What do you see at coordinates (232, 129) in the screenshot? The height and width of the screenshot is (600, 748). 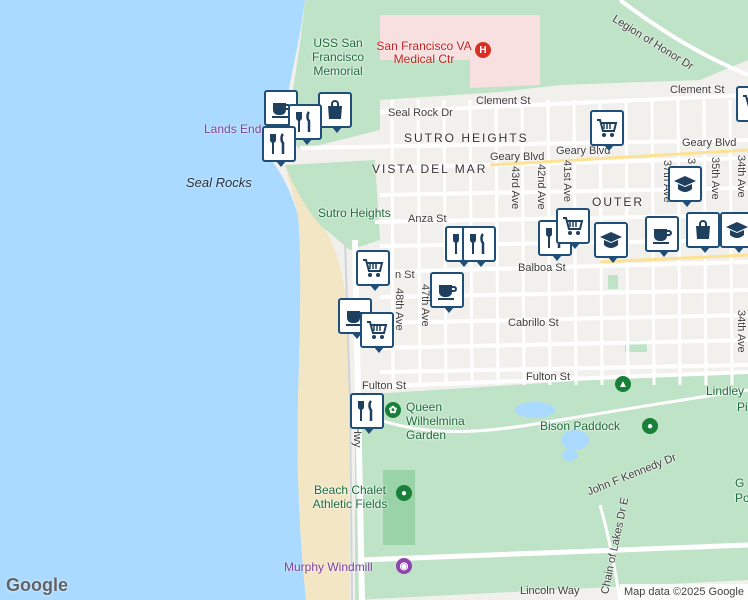 I see `place-label-lands-end: Lands End` at bounding box center [232, 129].